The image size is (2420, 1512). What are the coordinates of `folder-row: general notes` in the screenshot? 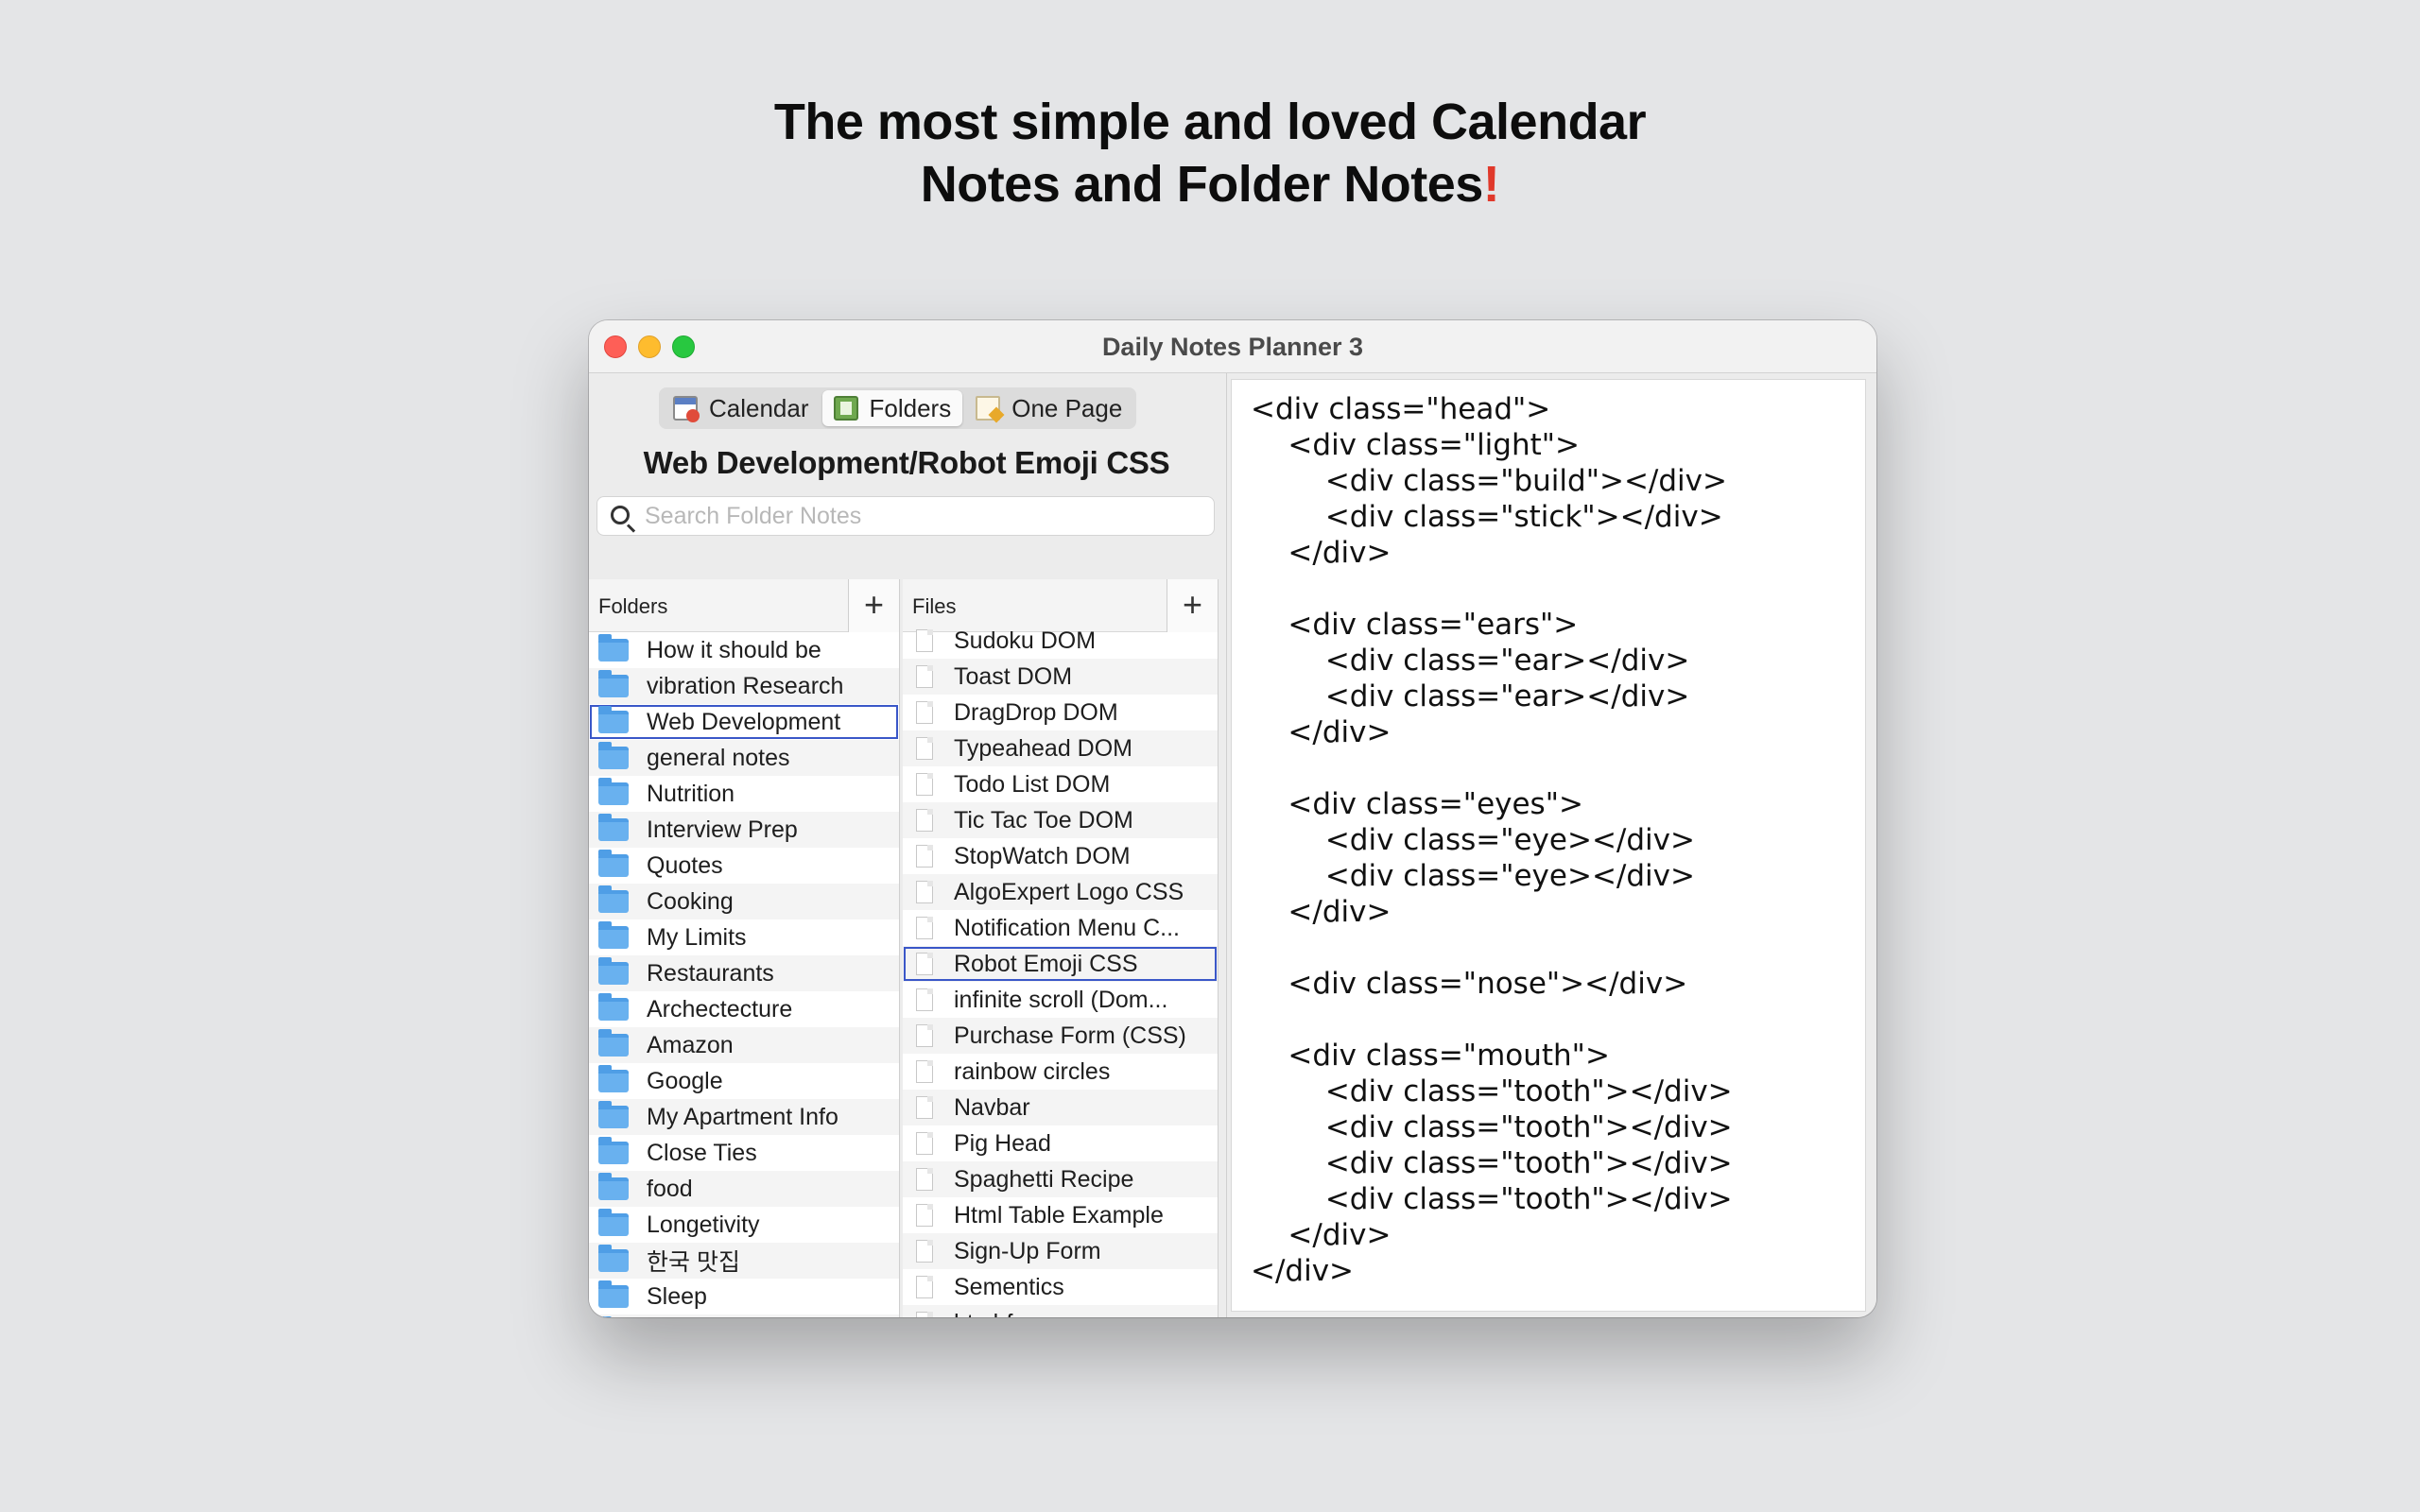 It's located at (744, 758).